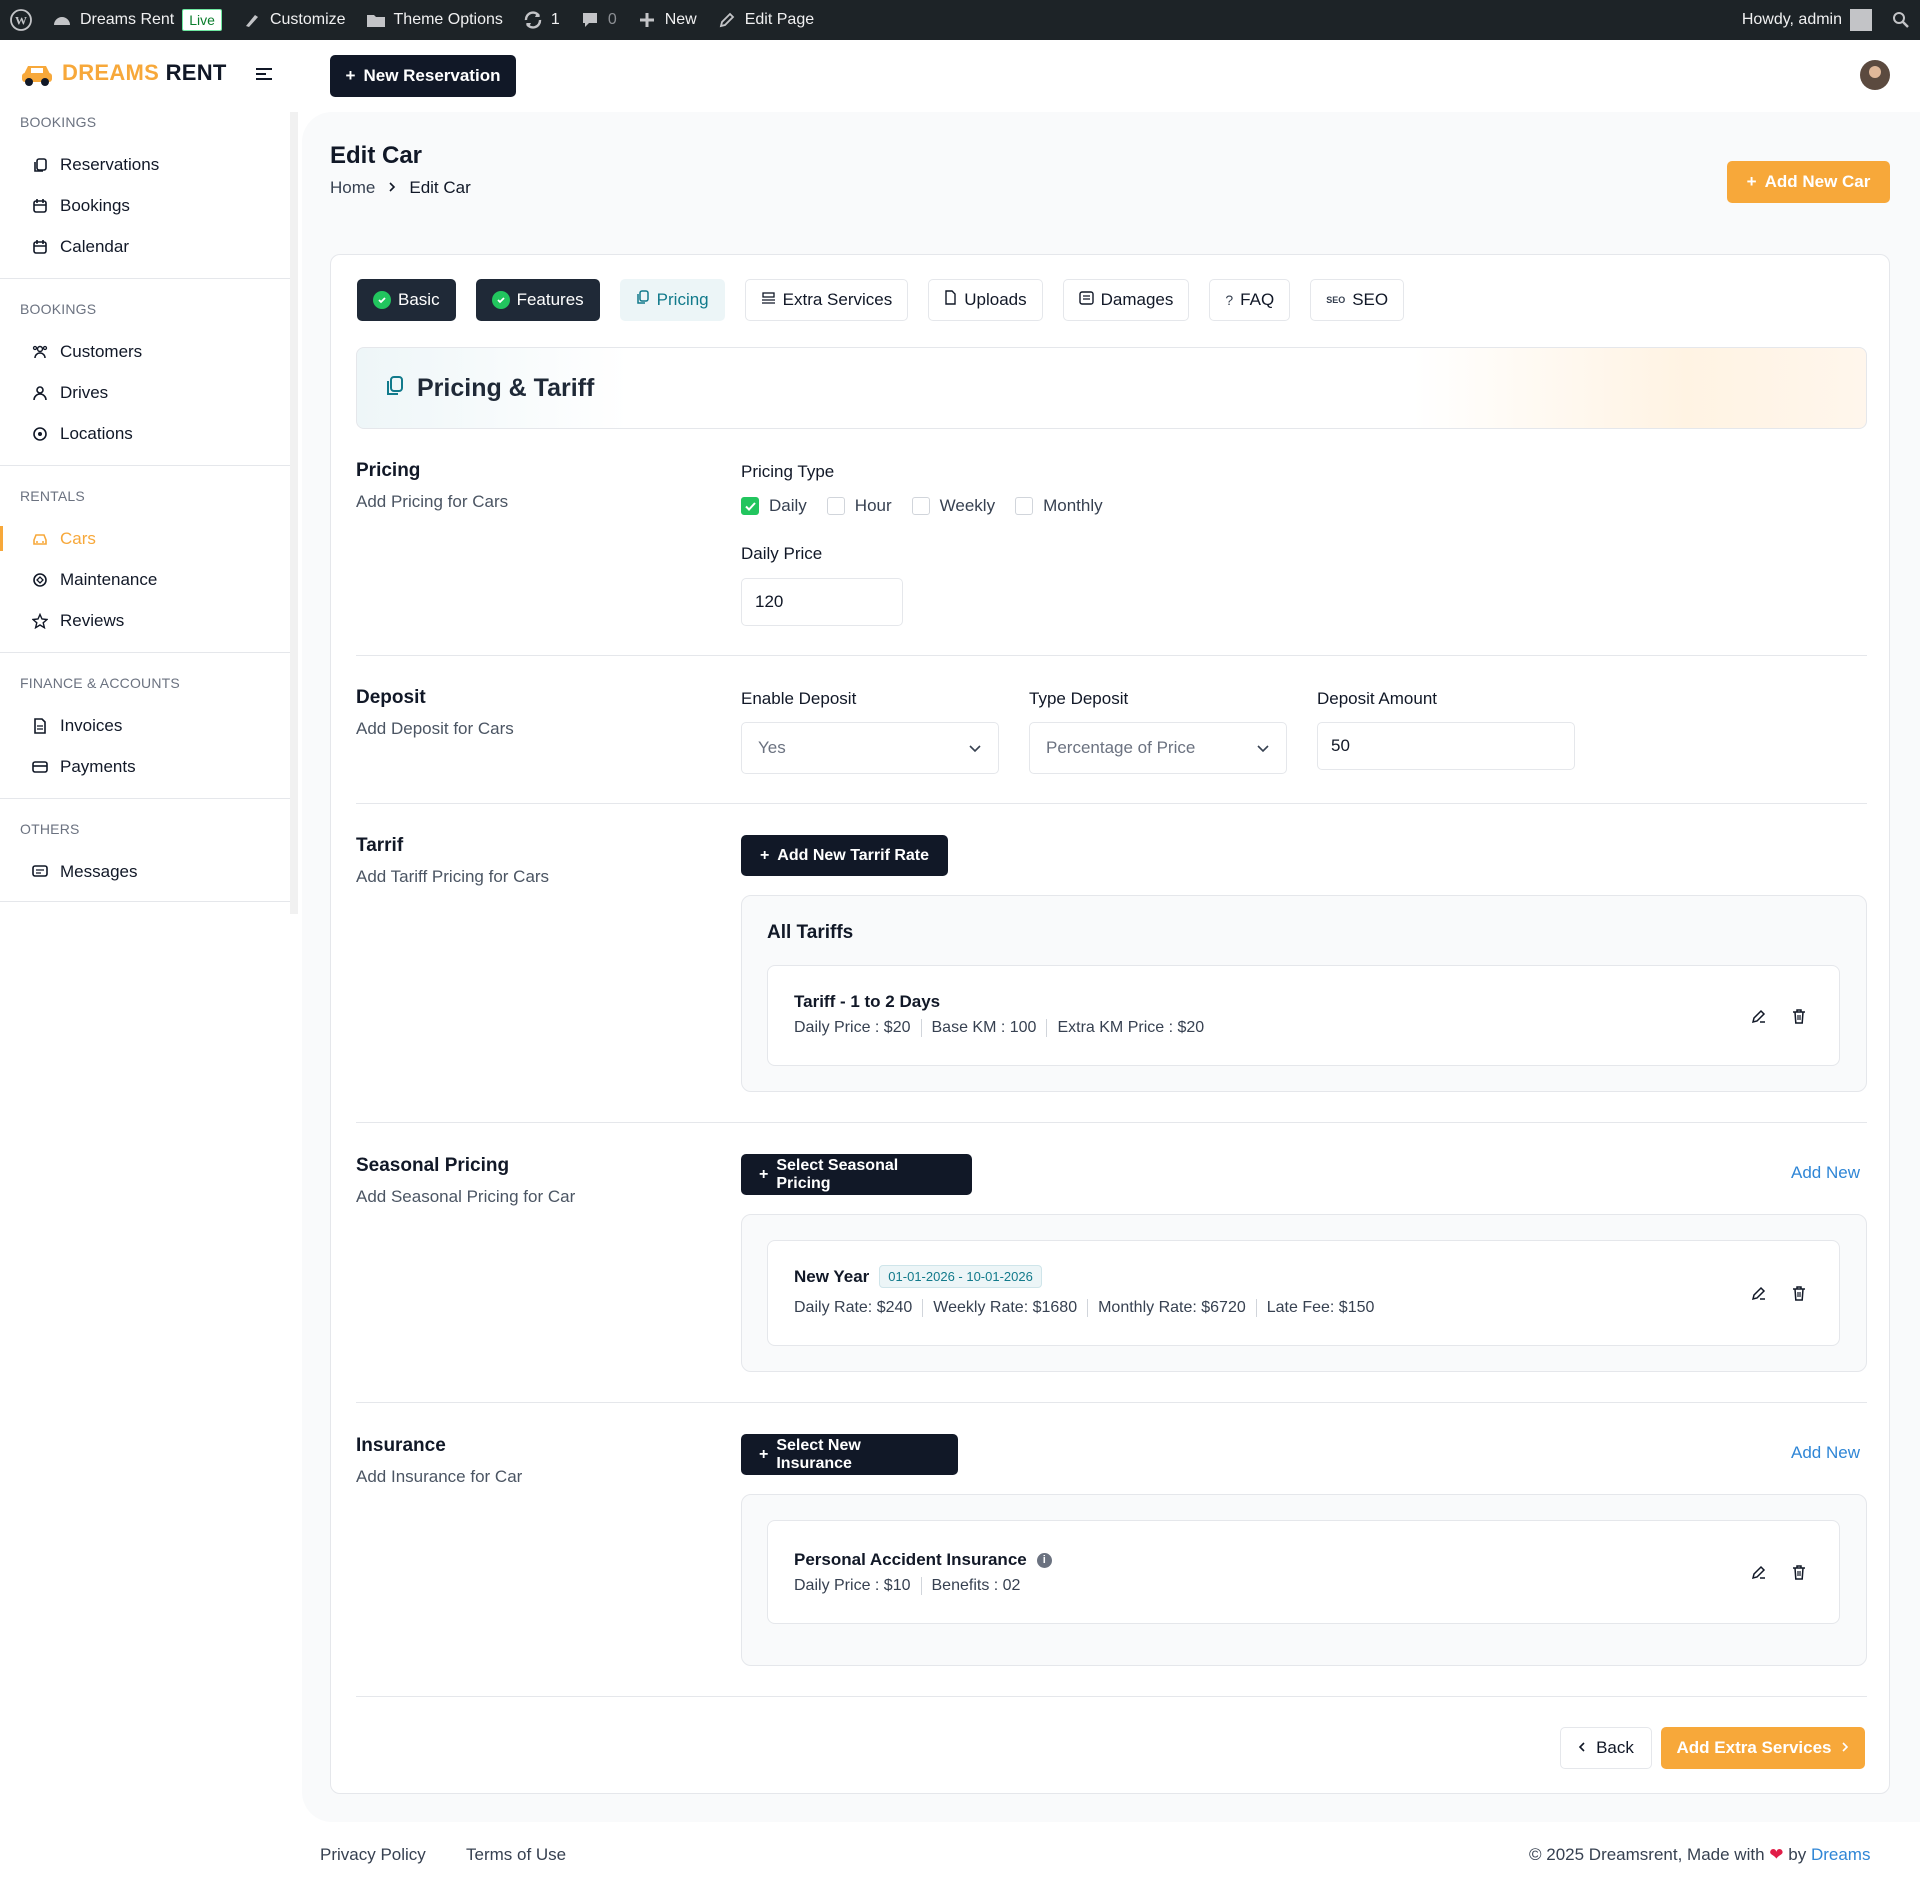 This screenshot has height=1892, width=1920. I want to click on pricing-type-weekly: Weekly, so click(953, 506).